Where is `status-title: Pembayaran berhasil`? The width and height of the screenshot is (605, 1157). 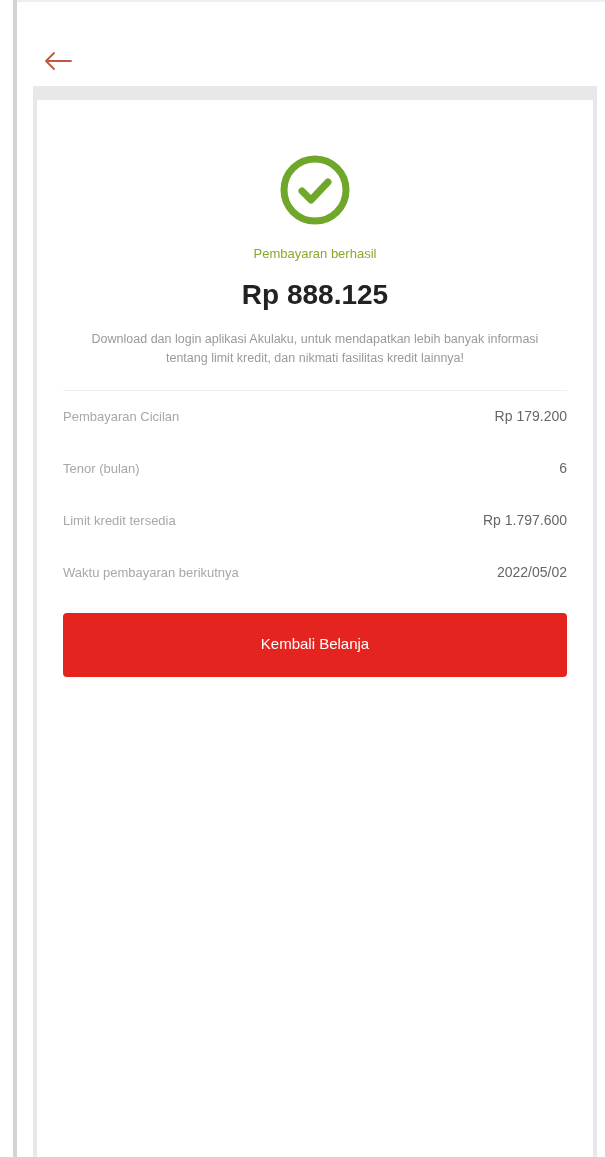 status-title: Pembayaran berhasil is located at coordinates (315, 254).